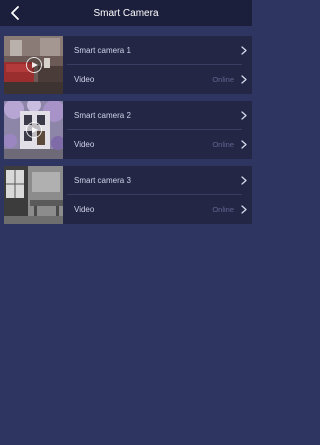 The image size is (320, 445). I want to click on page-title: Smart Camera, so click(126, 13).